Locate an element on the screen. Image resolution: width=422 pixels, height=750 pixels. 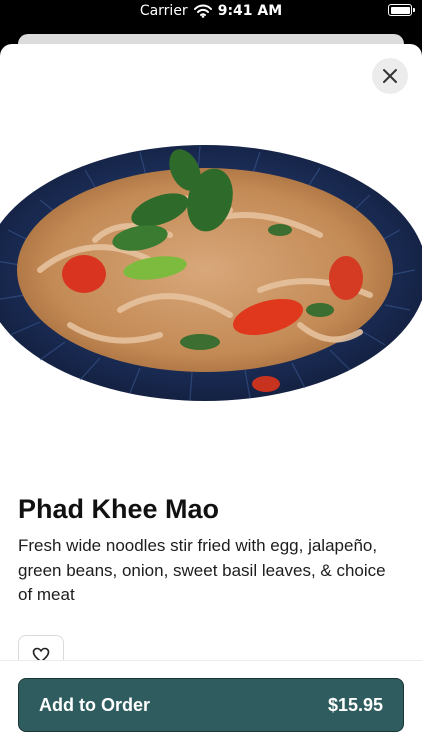
close-icon is located at coordinates (390, 76).